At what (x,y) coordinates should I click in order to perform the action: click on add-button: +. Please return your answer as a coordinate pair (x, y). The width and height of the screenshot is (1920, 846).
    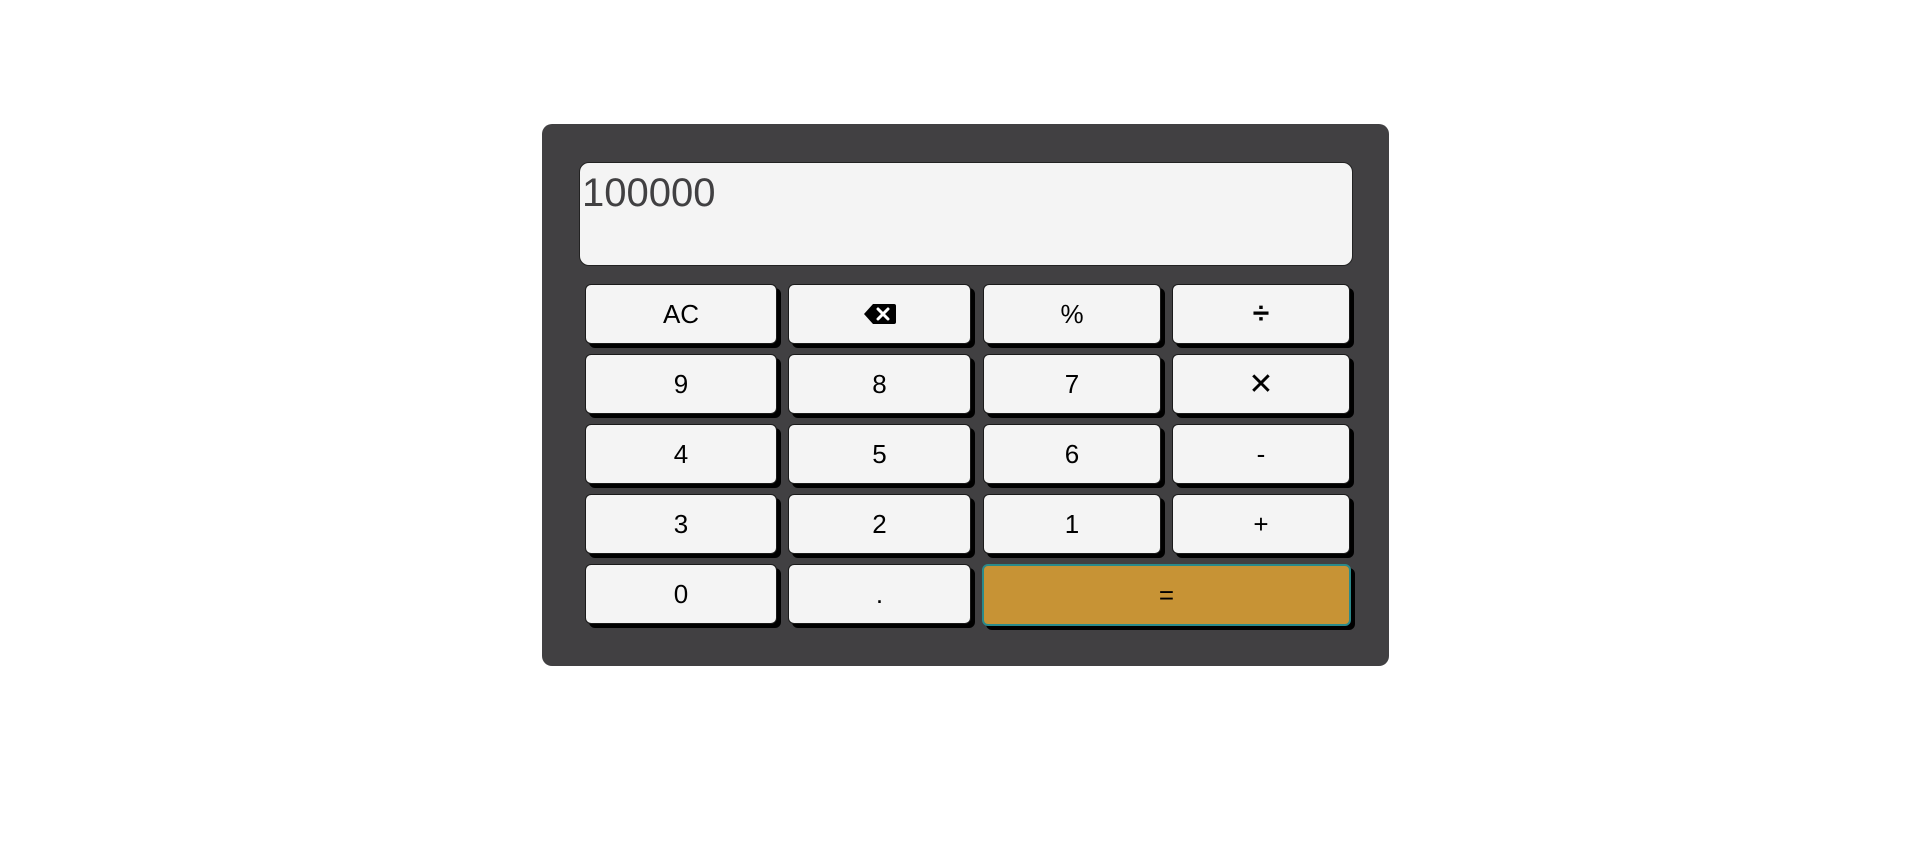
    Looking at the image, I should click on (1261, 524).